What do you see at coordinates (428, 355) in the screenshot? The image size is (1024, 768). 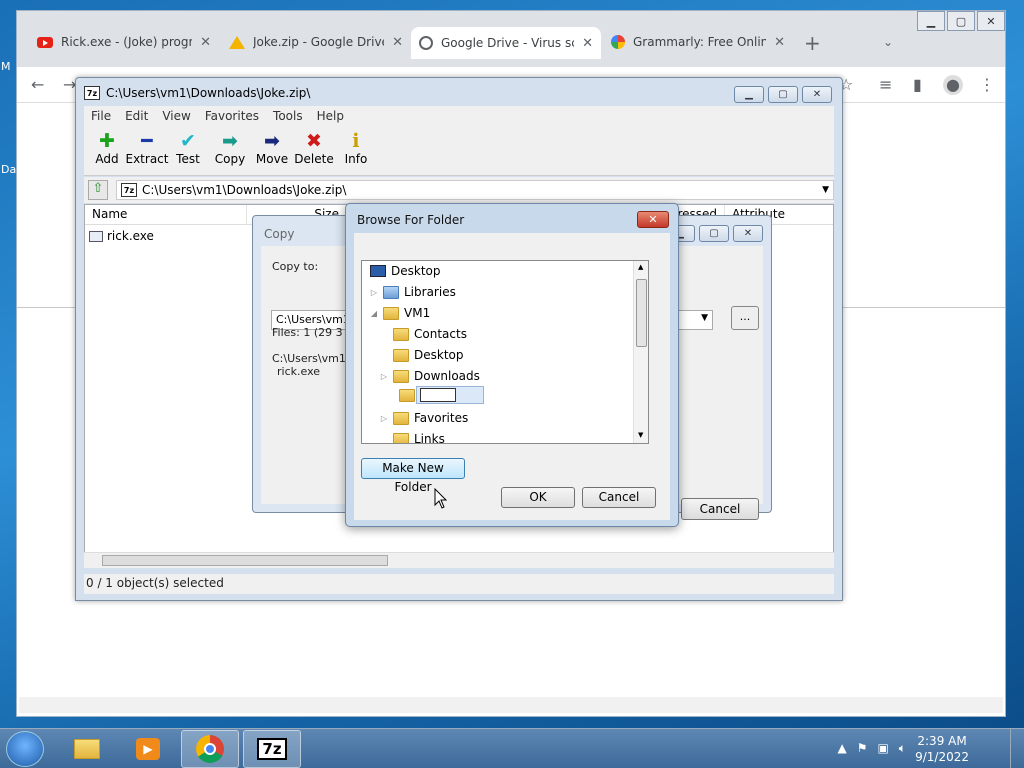 I see `tree-item-desktop-folder: Desktop` at bounding box center [428, 355].